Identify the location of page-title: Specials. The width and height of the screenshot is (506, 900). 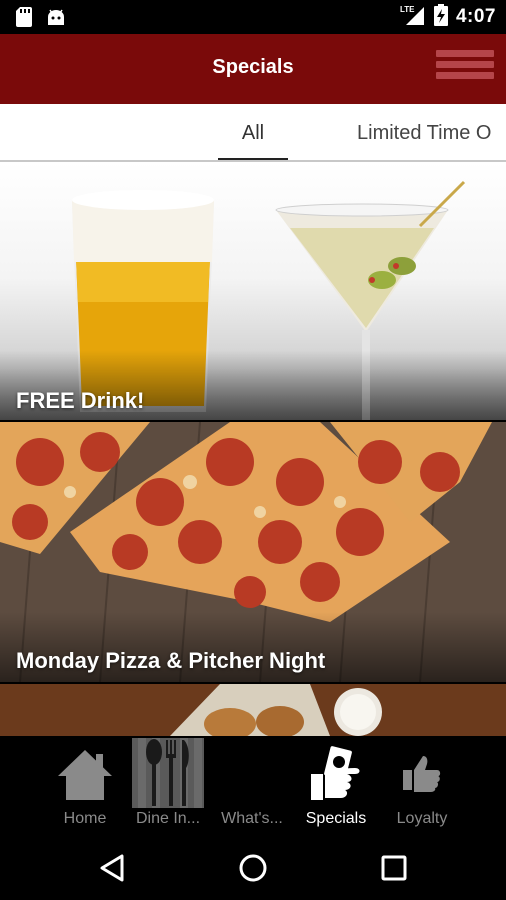
(253, 67).